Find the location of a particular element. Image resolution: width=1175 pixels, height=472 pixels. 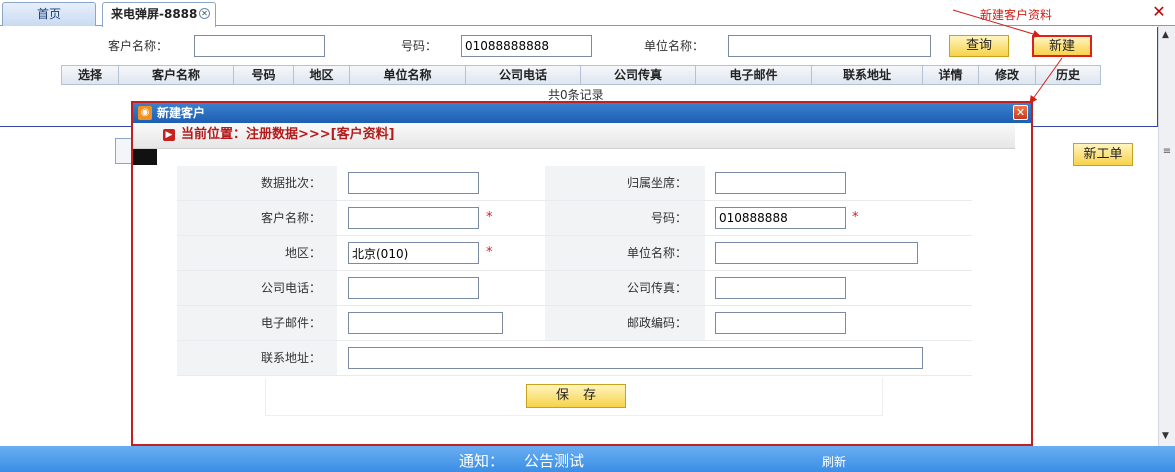

company-label: 单位名称： is located at coordinates (674, 46).